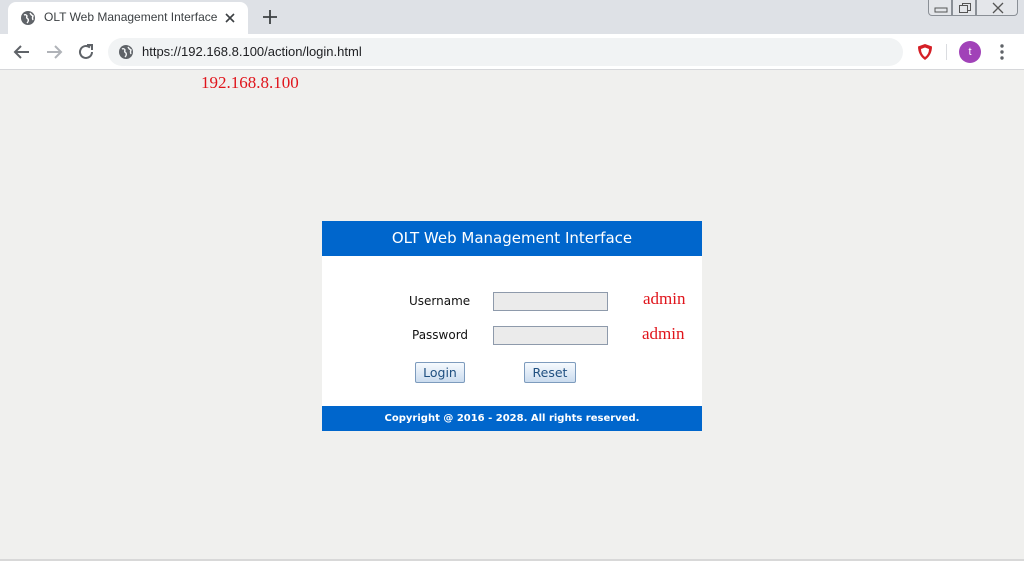  Describe the element at coordinates (54, 52) in the screenshot. I see `forward-arrow-icon` at that location.